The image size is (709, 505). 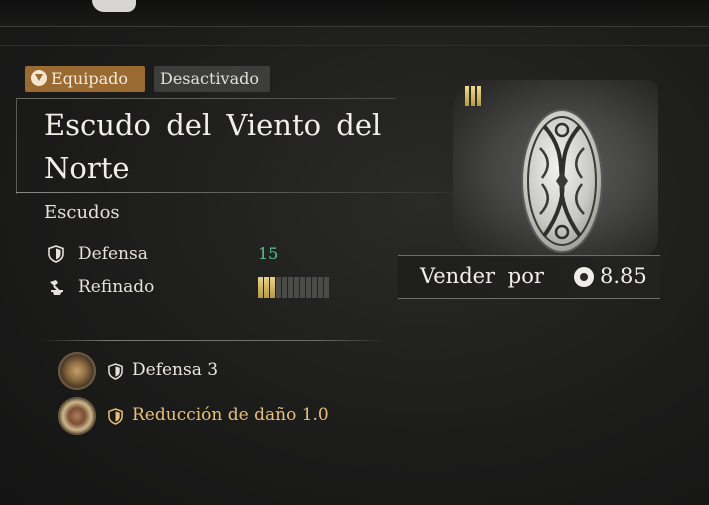 What do you see at coordinates (214, 340) in the screenshot?
I see `effects-divider` at bounding box center [214, 340].